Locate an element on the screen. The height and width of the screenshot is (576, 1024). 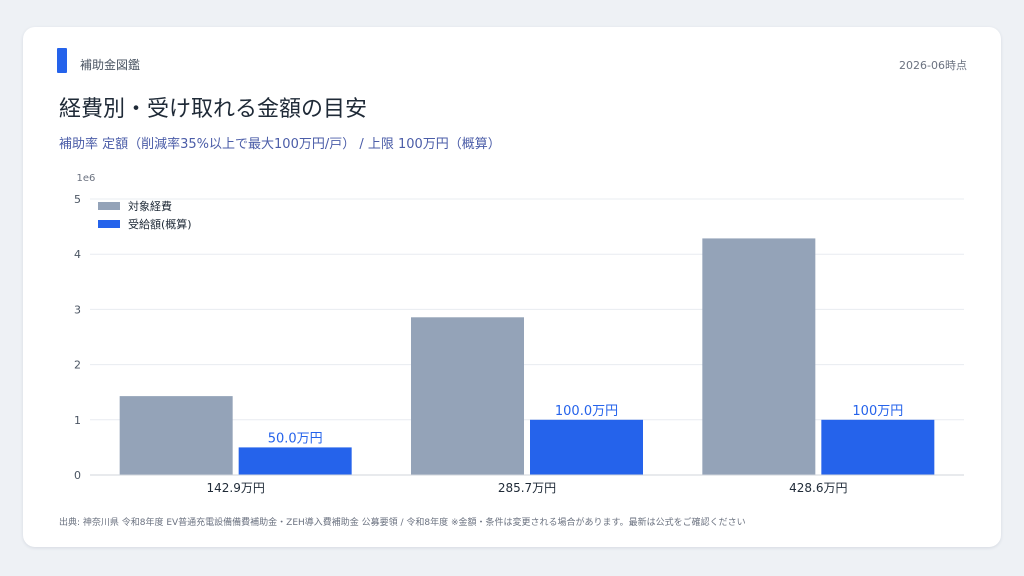
y-tick-label: 5 is located at coordinates (77, 199).